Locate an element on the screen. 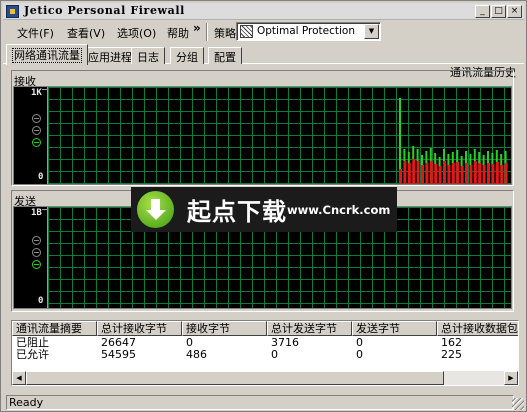 The height and width of the screenshot is (412, 527). tab-applications: 应用进程 is located at coordinates (110, 55).